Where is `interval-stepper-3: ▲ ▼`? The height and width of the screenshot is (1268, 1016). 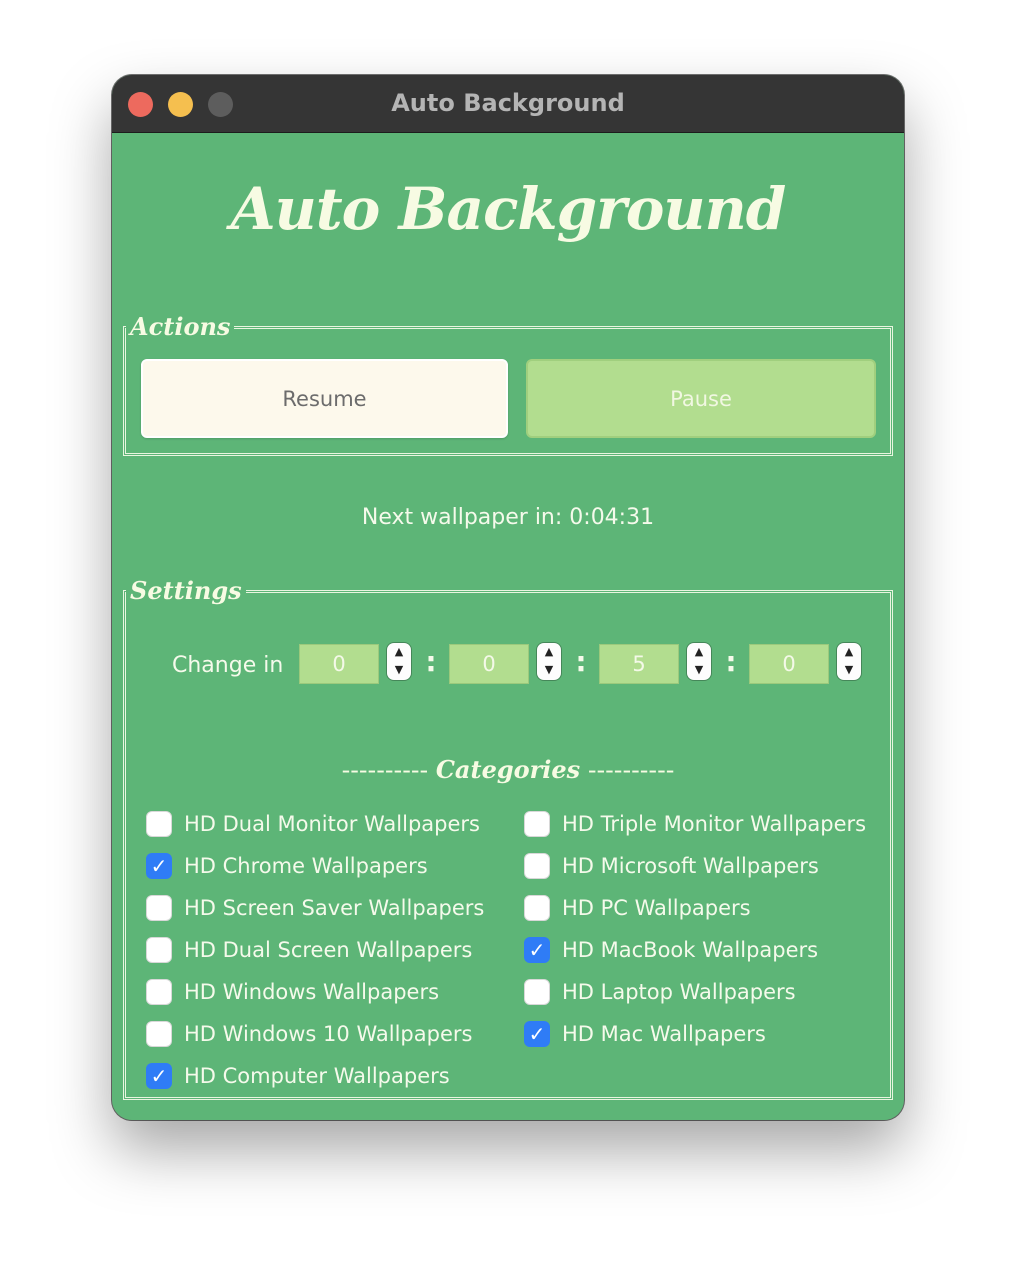
interval-stepper-3: ▲ ▼ is located at coordinates (699, 661).